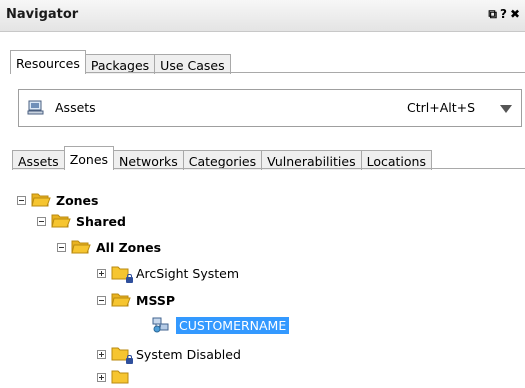 This screenshot has height=388, width=525. I want to click on tree-node-label: CUSTOMERNAME, so click(233, 325).